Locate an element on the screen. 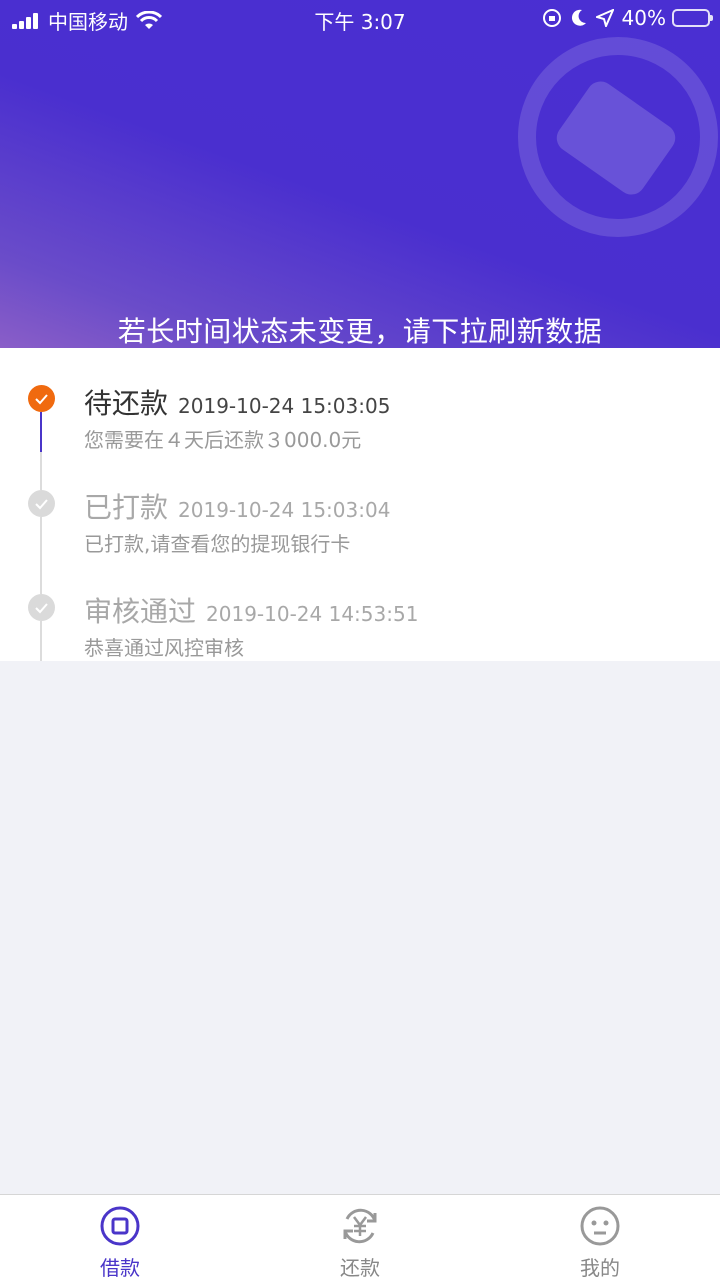 This screenshot has width=720, height=1280. step-title-row: 已打款 2019-10-24 15:03:04 is located at coordinates (237, 506).